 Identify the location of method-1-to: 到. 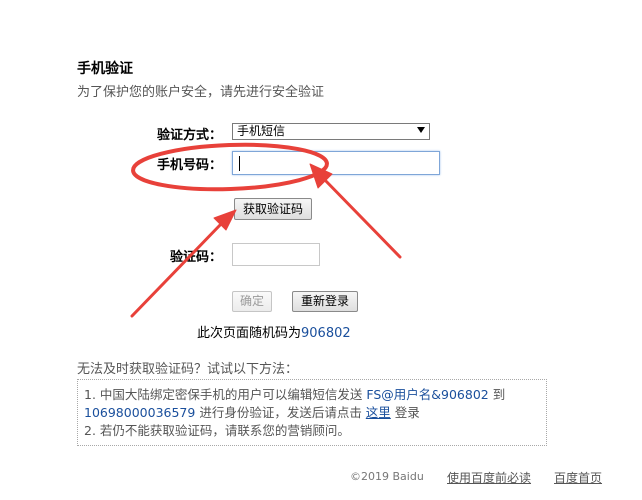
(497, 394).